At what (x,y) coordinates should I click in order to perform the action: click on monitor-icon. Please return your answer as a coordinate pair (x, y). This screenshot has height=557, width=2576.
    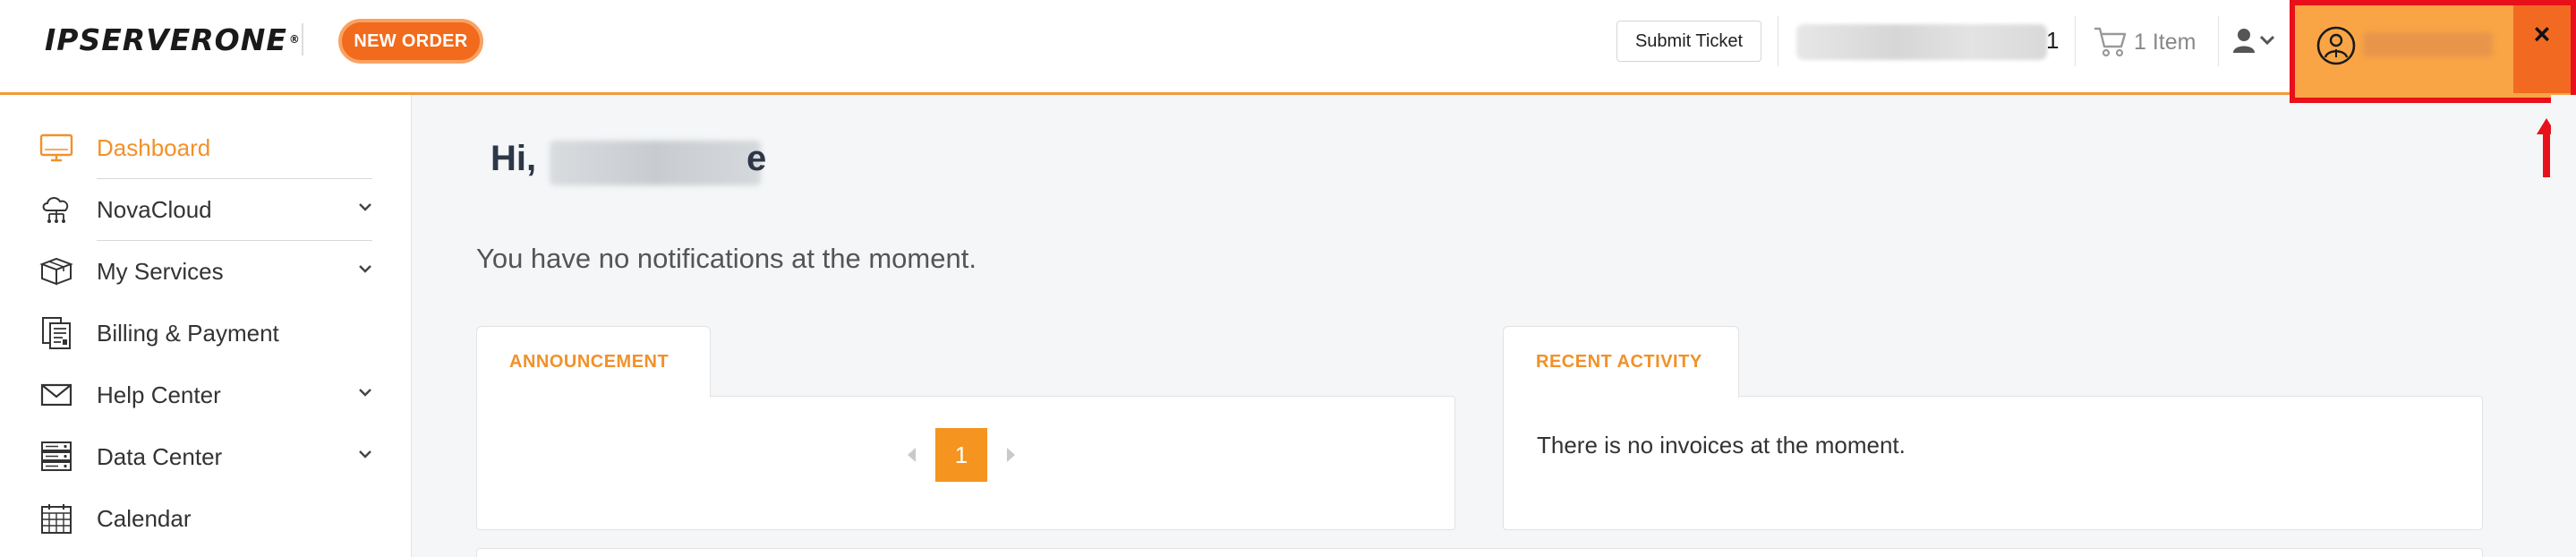
    Looking at the image, I should click on (56, 148).